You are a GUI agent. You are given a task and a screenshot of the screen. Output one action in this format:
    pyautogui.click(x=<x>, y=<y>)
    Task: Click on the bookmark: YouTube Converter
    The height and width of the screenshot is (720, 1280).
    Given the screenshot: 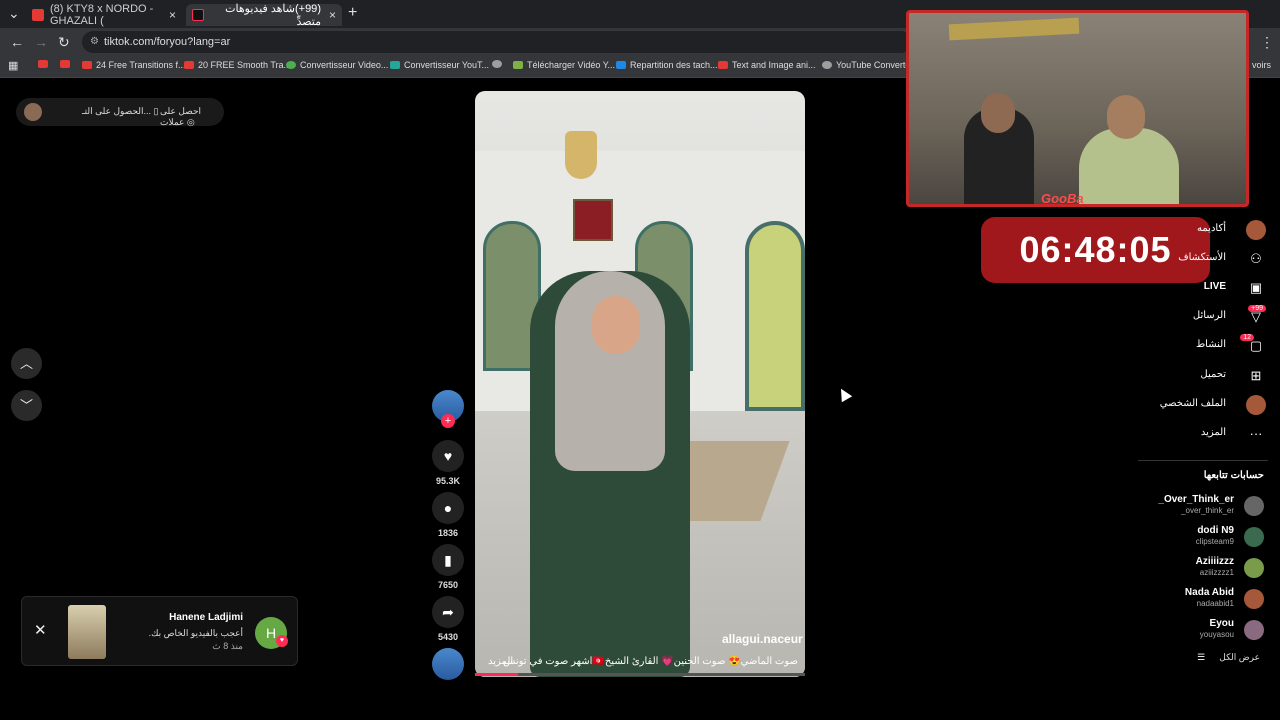 What is the action you would take?
    pyautogui.click(x=867, y=65)
    